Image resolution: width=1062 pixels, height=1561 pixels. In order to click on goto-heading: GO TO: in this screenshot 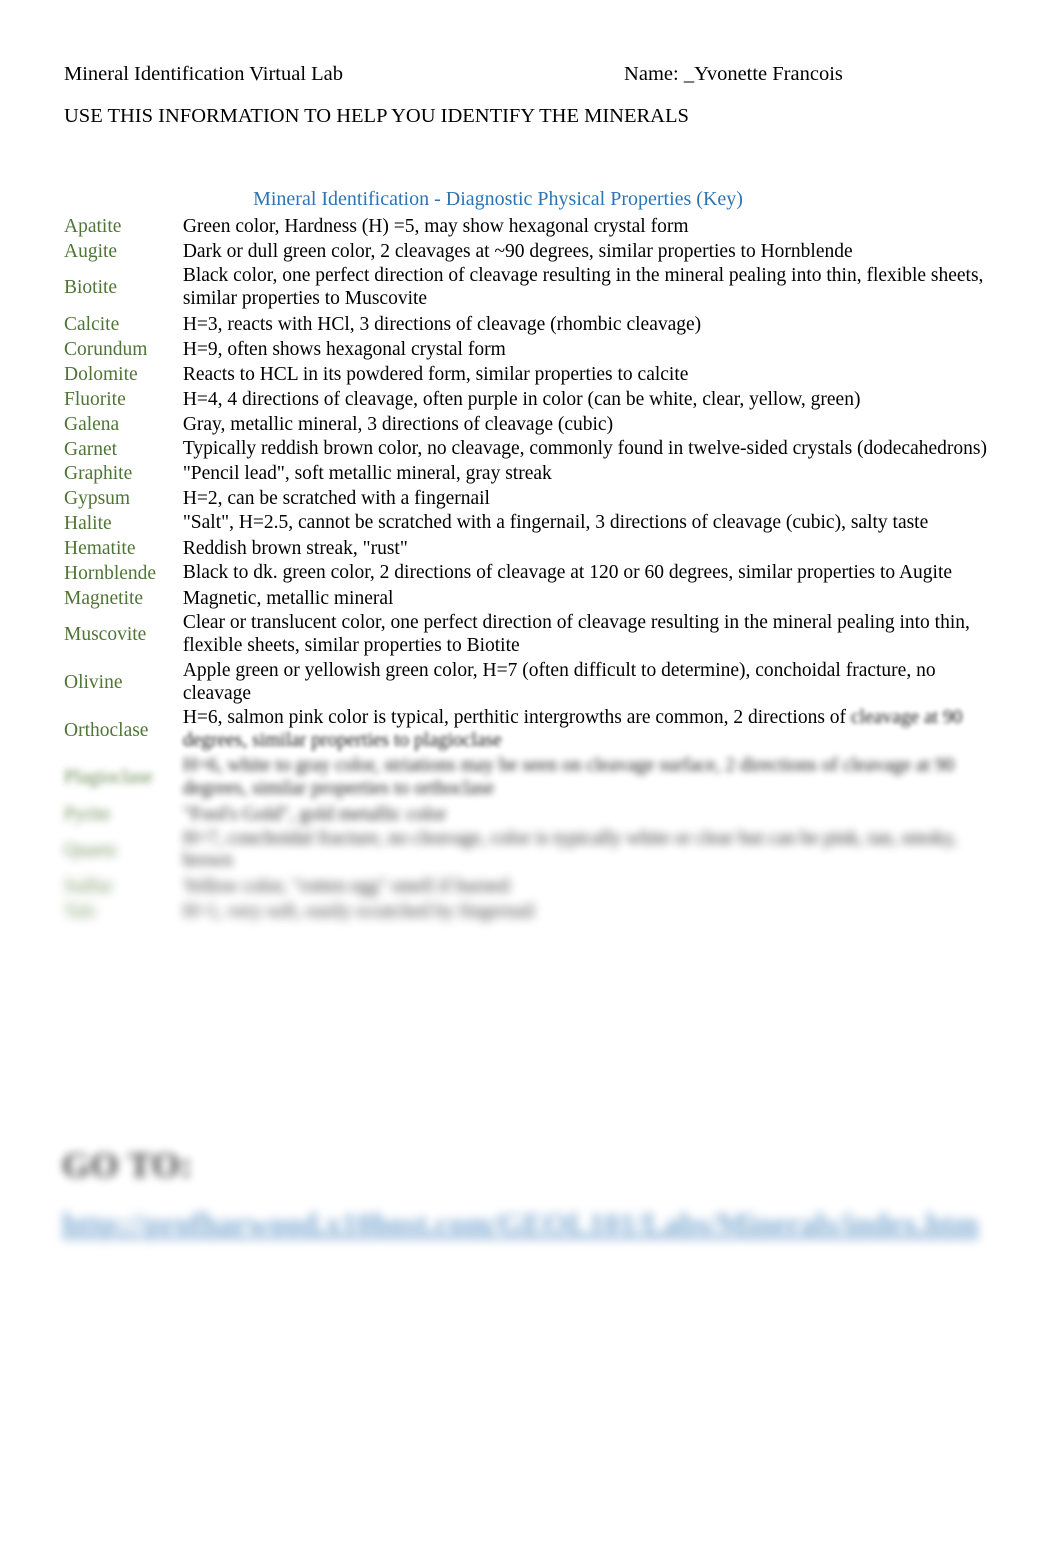, I will do `click(127, 1165)`.